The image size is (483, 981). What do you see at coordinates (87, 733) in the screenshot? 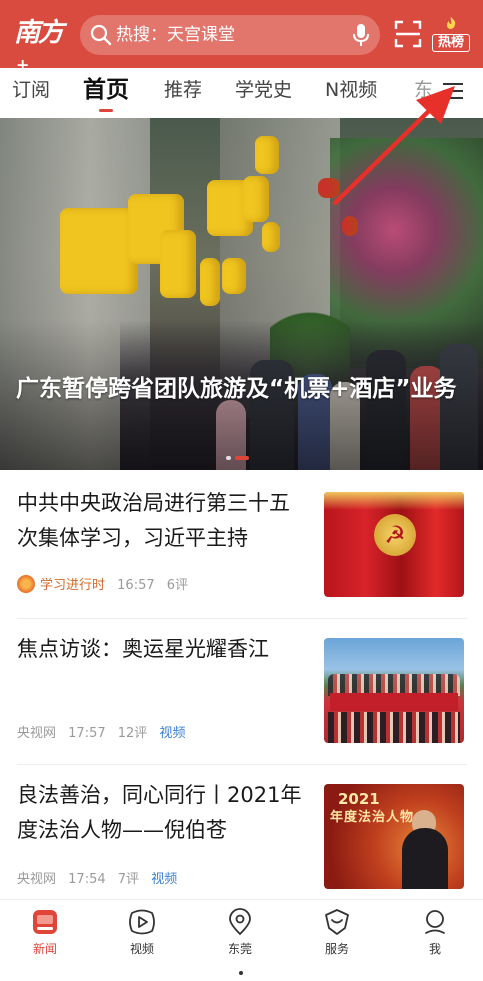
I see `news-time: 17:57` at bounding box center [87, 733].